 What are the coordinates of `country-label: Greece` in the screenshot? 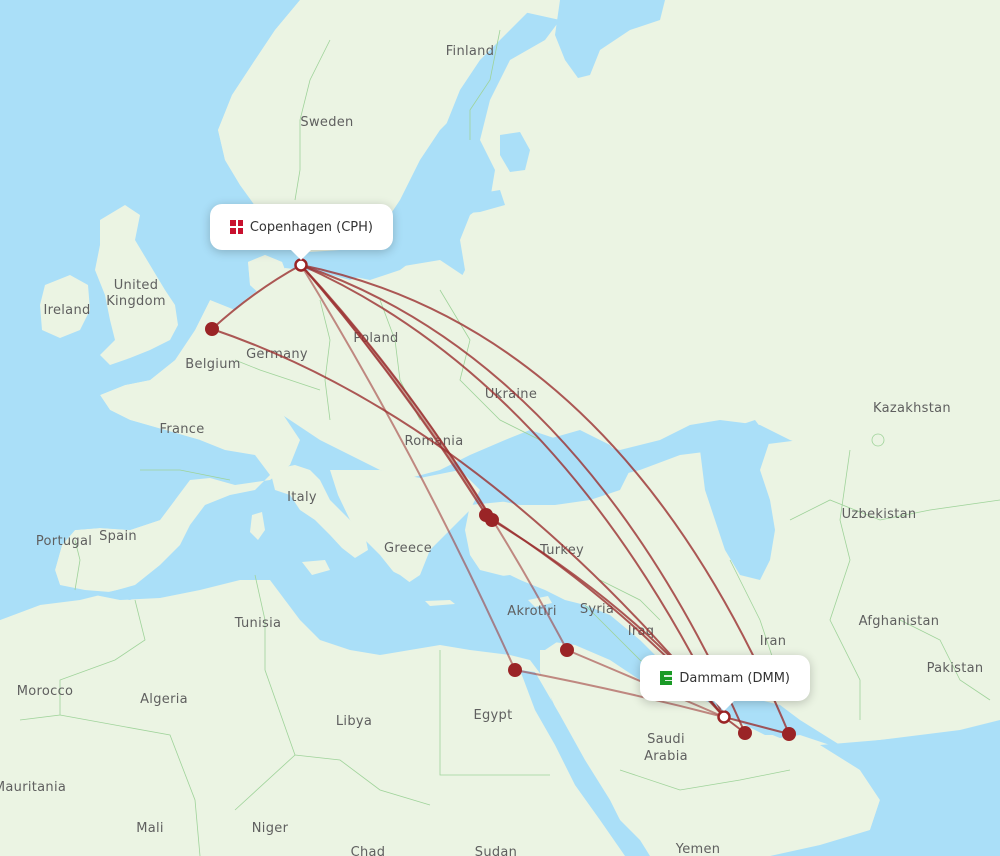 It's located at (408, 548).